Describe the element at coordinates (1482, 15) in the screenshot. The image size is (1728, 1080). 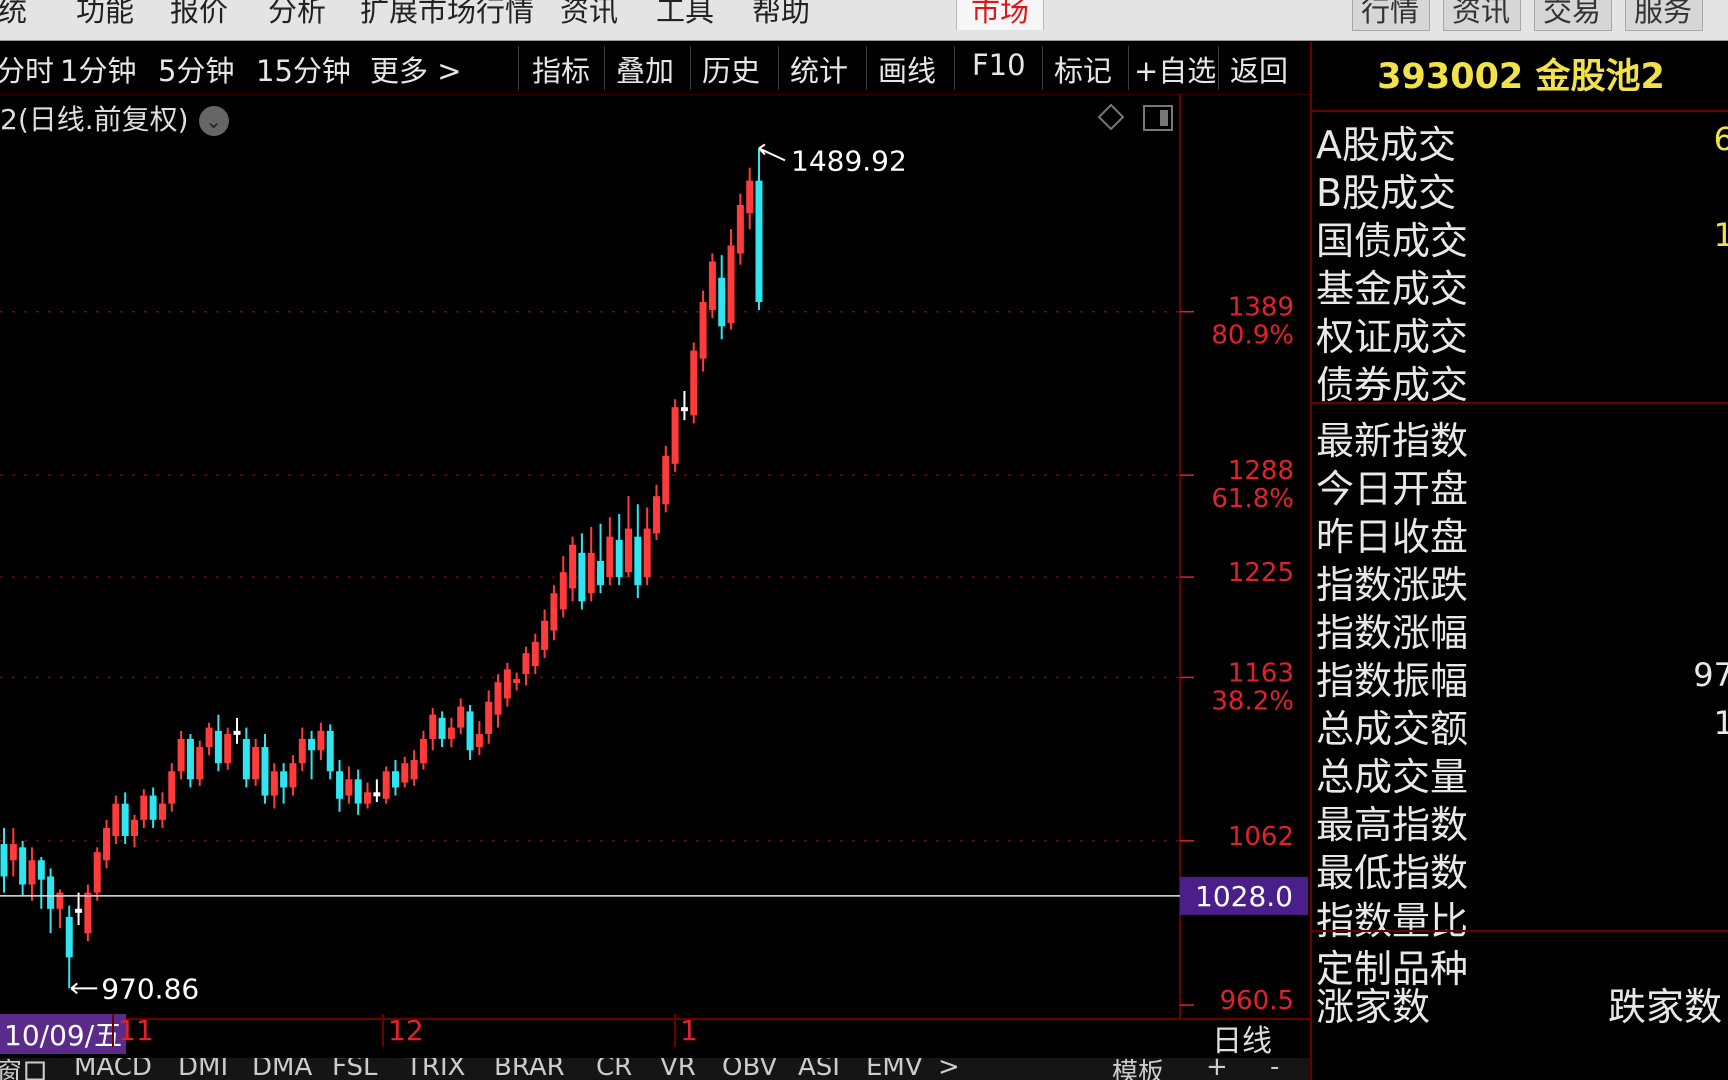
I see `tab-info: 资讯` at that location.